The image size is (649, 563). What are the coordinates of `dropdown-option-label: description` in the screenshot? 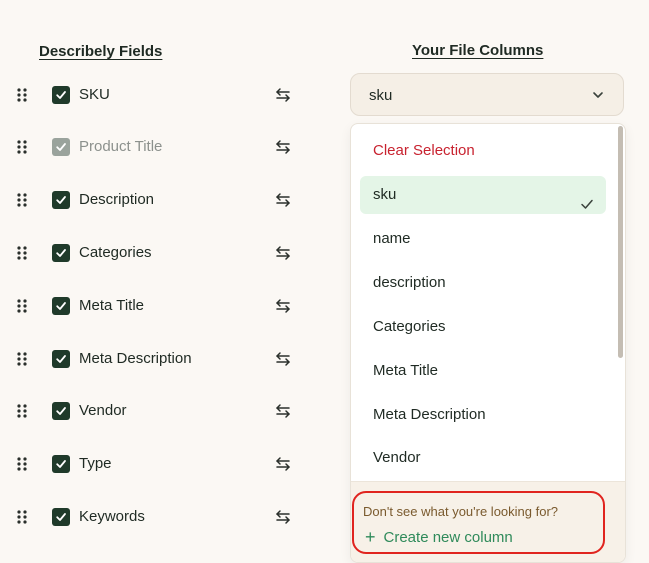 It's located at (409, 282).